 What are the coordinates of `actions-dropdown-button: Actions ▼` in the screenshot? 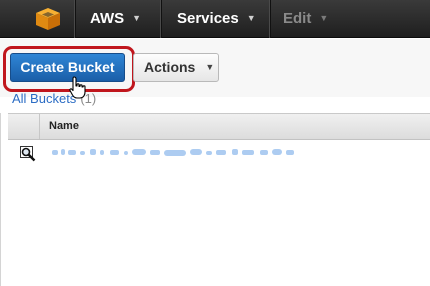 It's located at (176, 67).